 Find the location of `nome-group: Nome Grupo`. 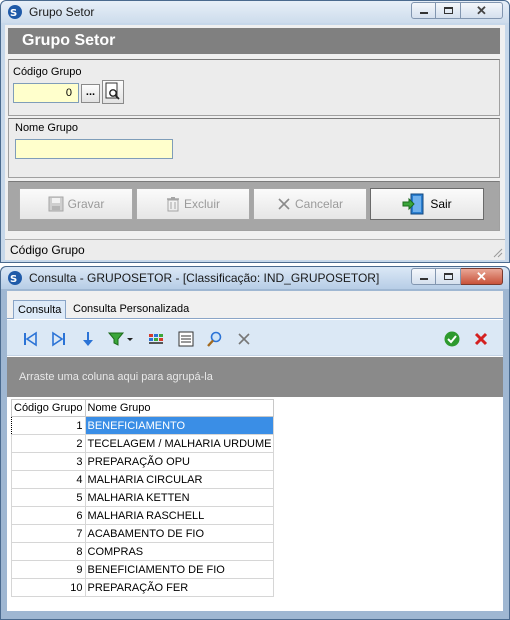

nome-group: Nome Grupo is located at coordinates (254, 148).